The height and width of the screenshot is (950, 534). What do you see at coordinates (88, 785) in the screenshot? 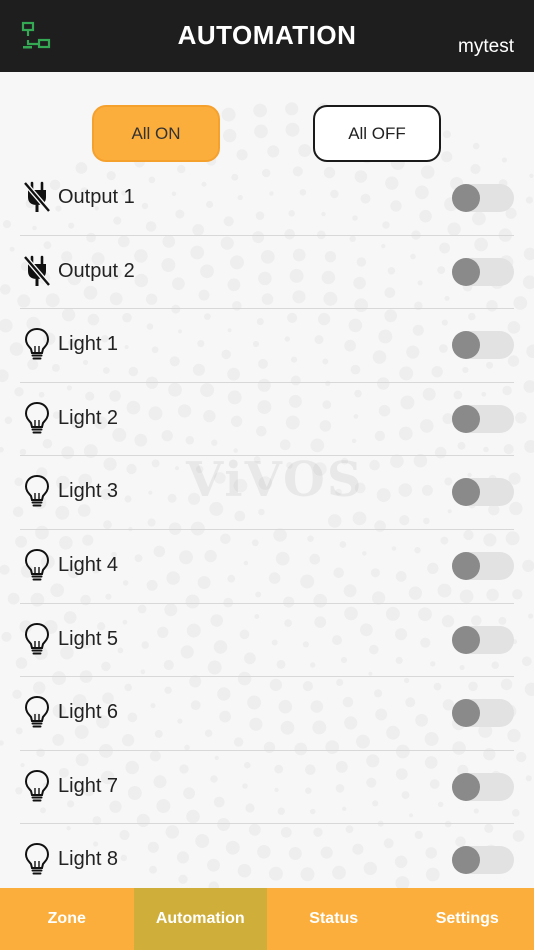
I see `item-label: Light 7` at bounding box center [88, 785].